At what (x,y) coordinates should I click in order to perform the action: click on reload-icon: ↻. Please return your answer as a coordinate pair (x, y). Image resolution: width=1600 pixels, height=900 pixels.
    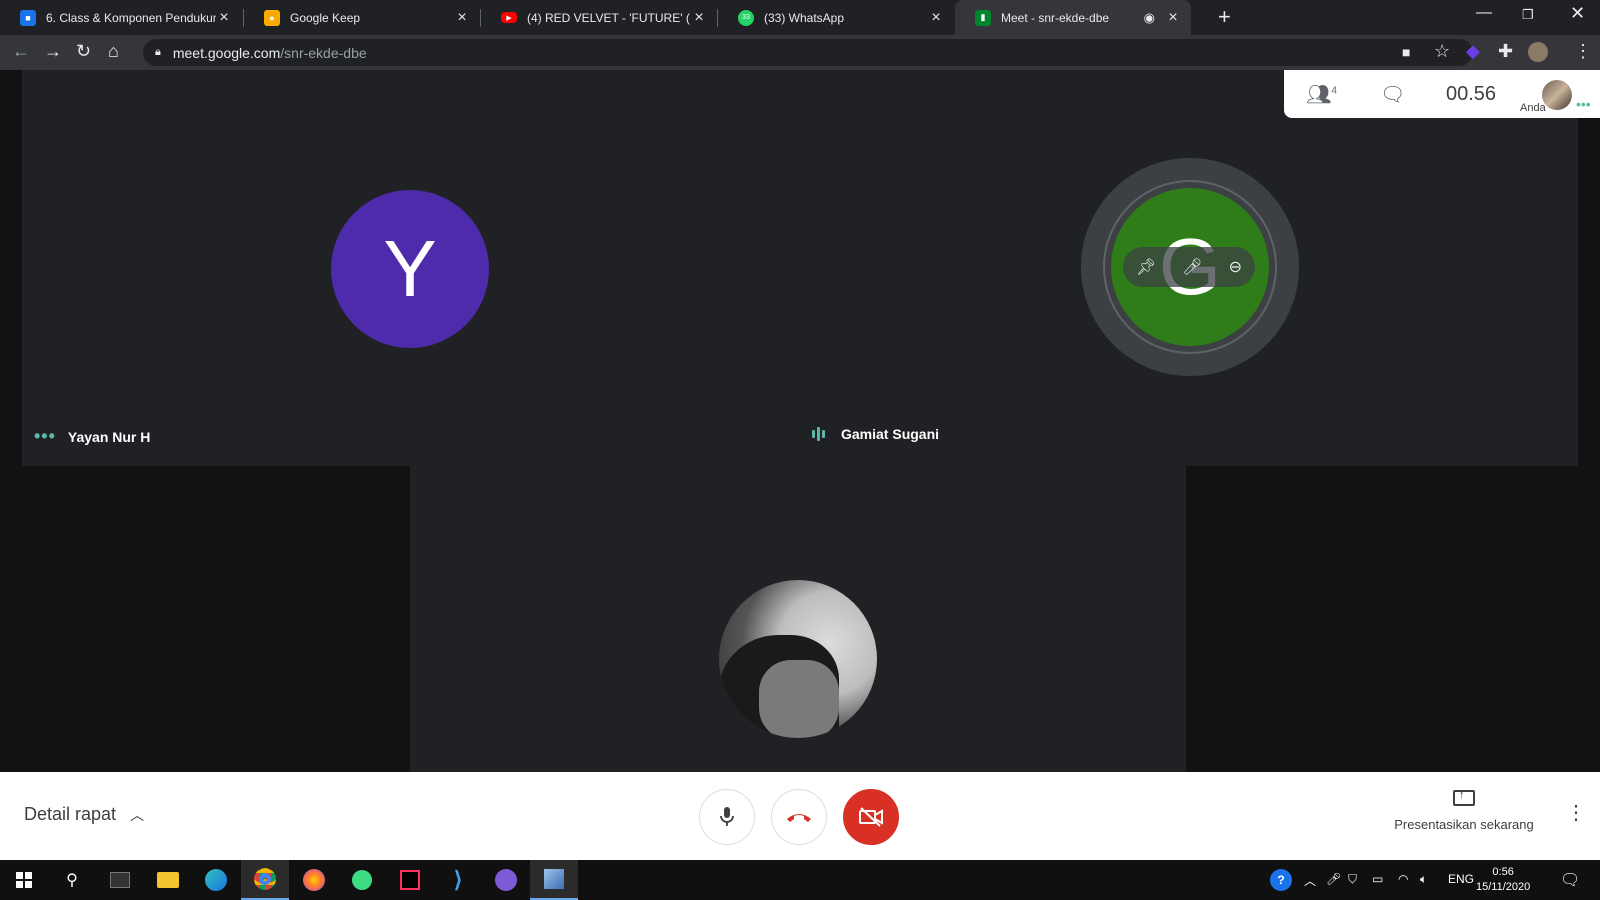
    Looking at the image, I should click on (83, 51).